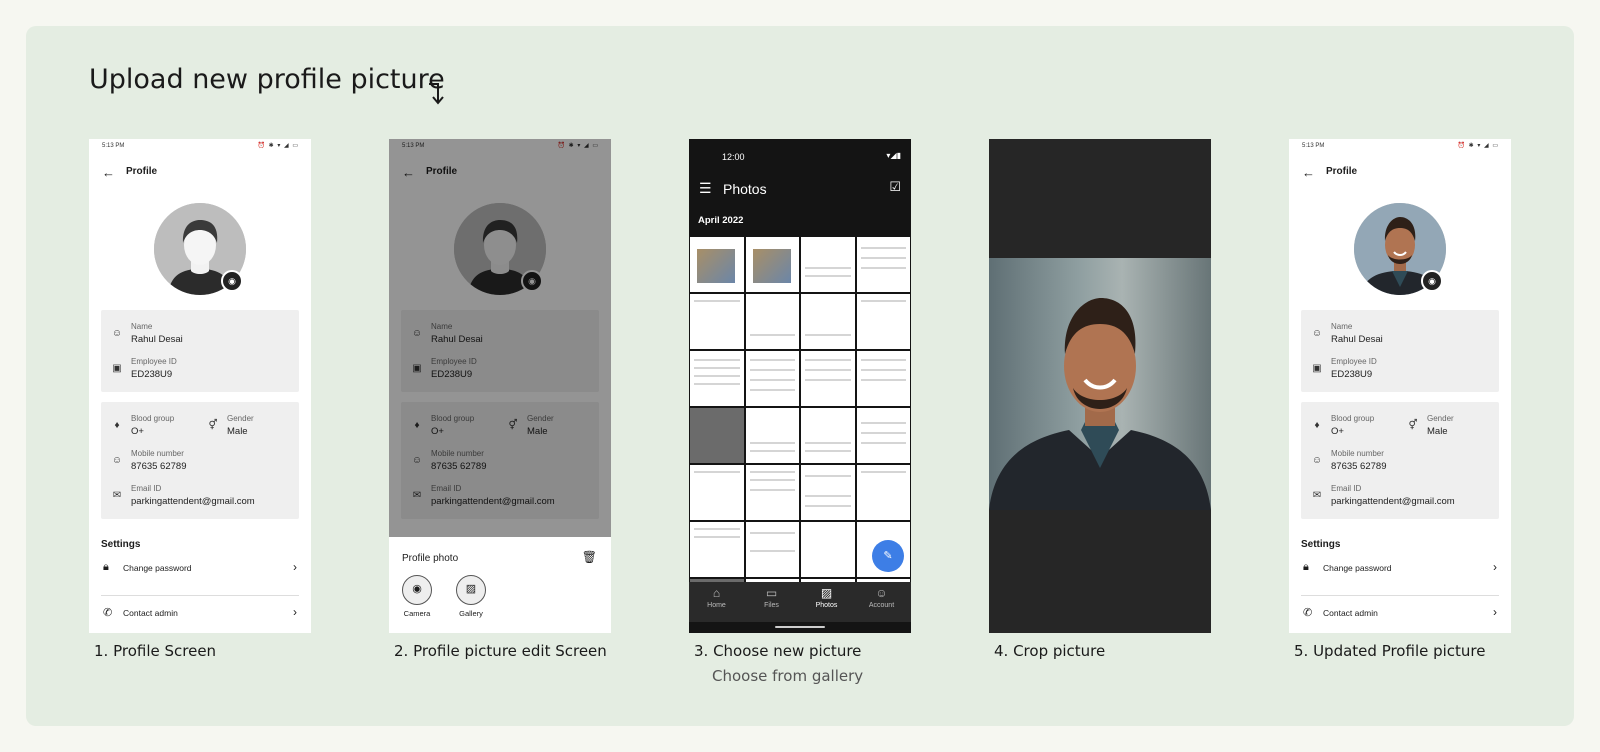 This screenshot has height=752, width=1600. What do you see at coordinates (888, 556) in the screenshot?
I see `edit-photo-fab: ✎` at bounding box center [888, 556].